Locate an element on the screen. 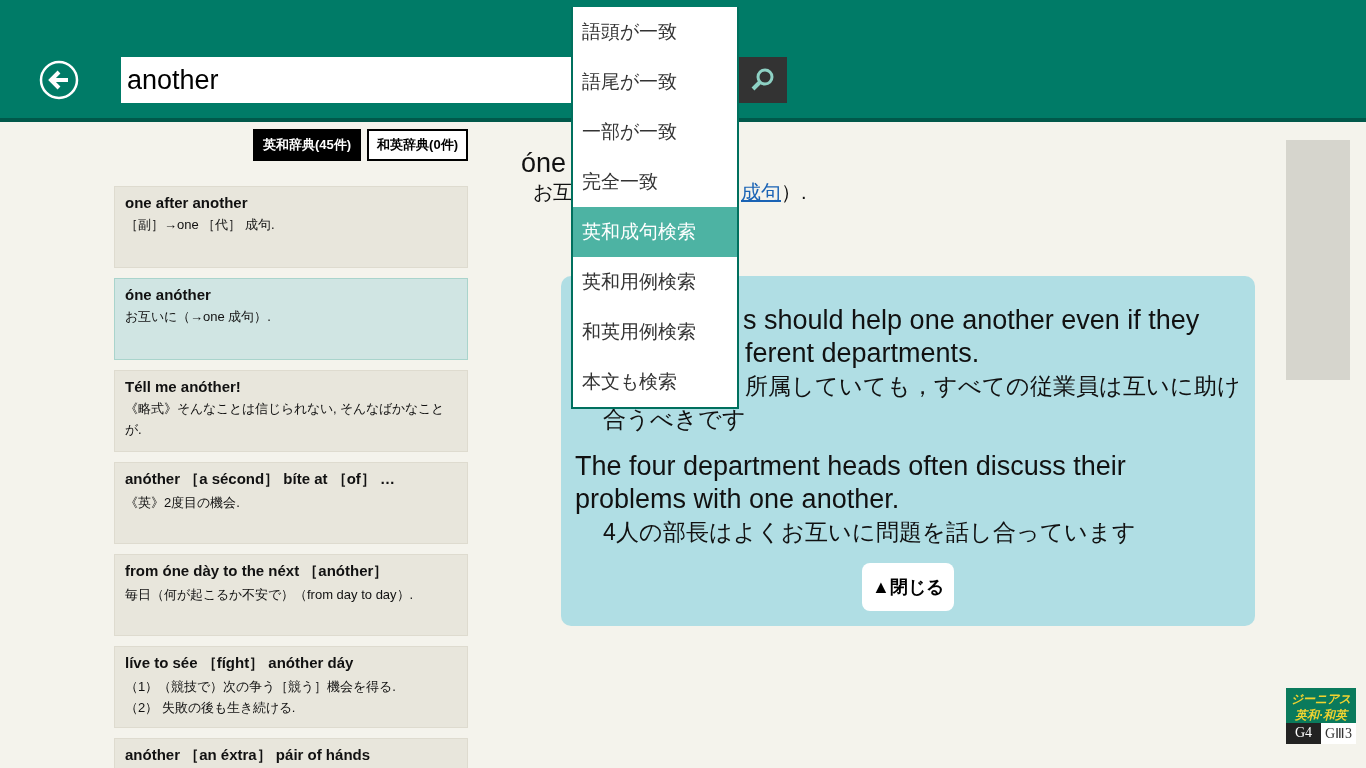  result-title: óne anóther is located at coordinates (168, 294).